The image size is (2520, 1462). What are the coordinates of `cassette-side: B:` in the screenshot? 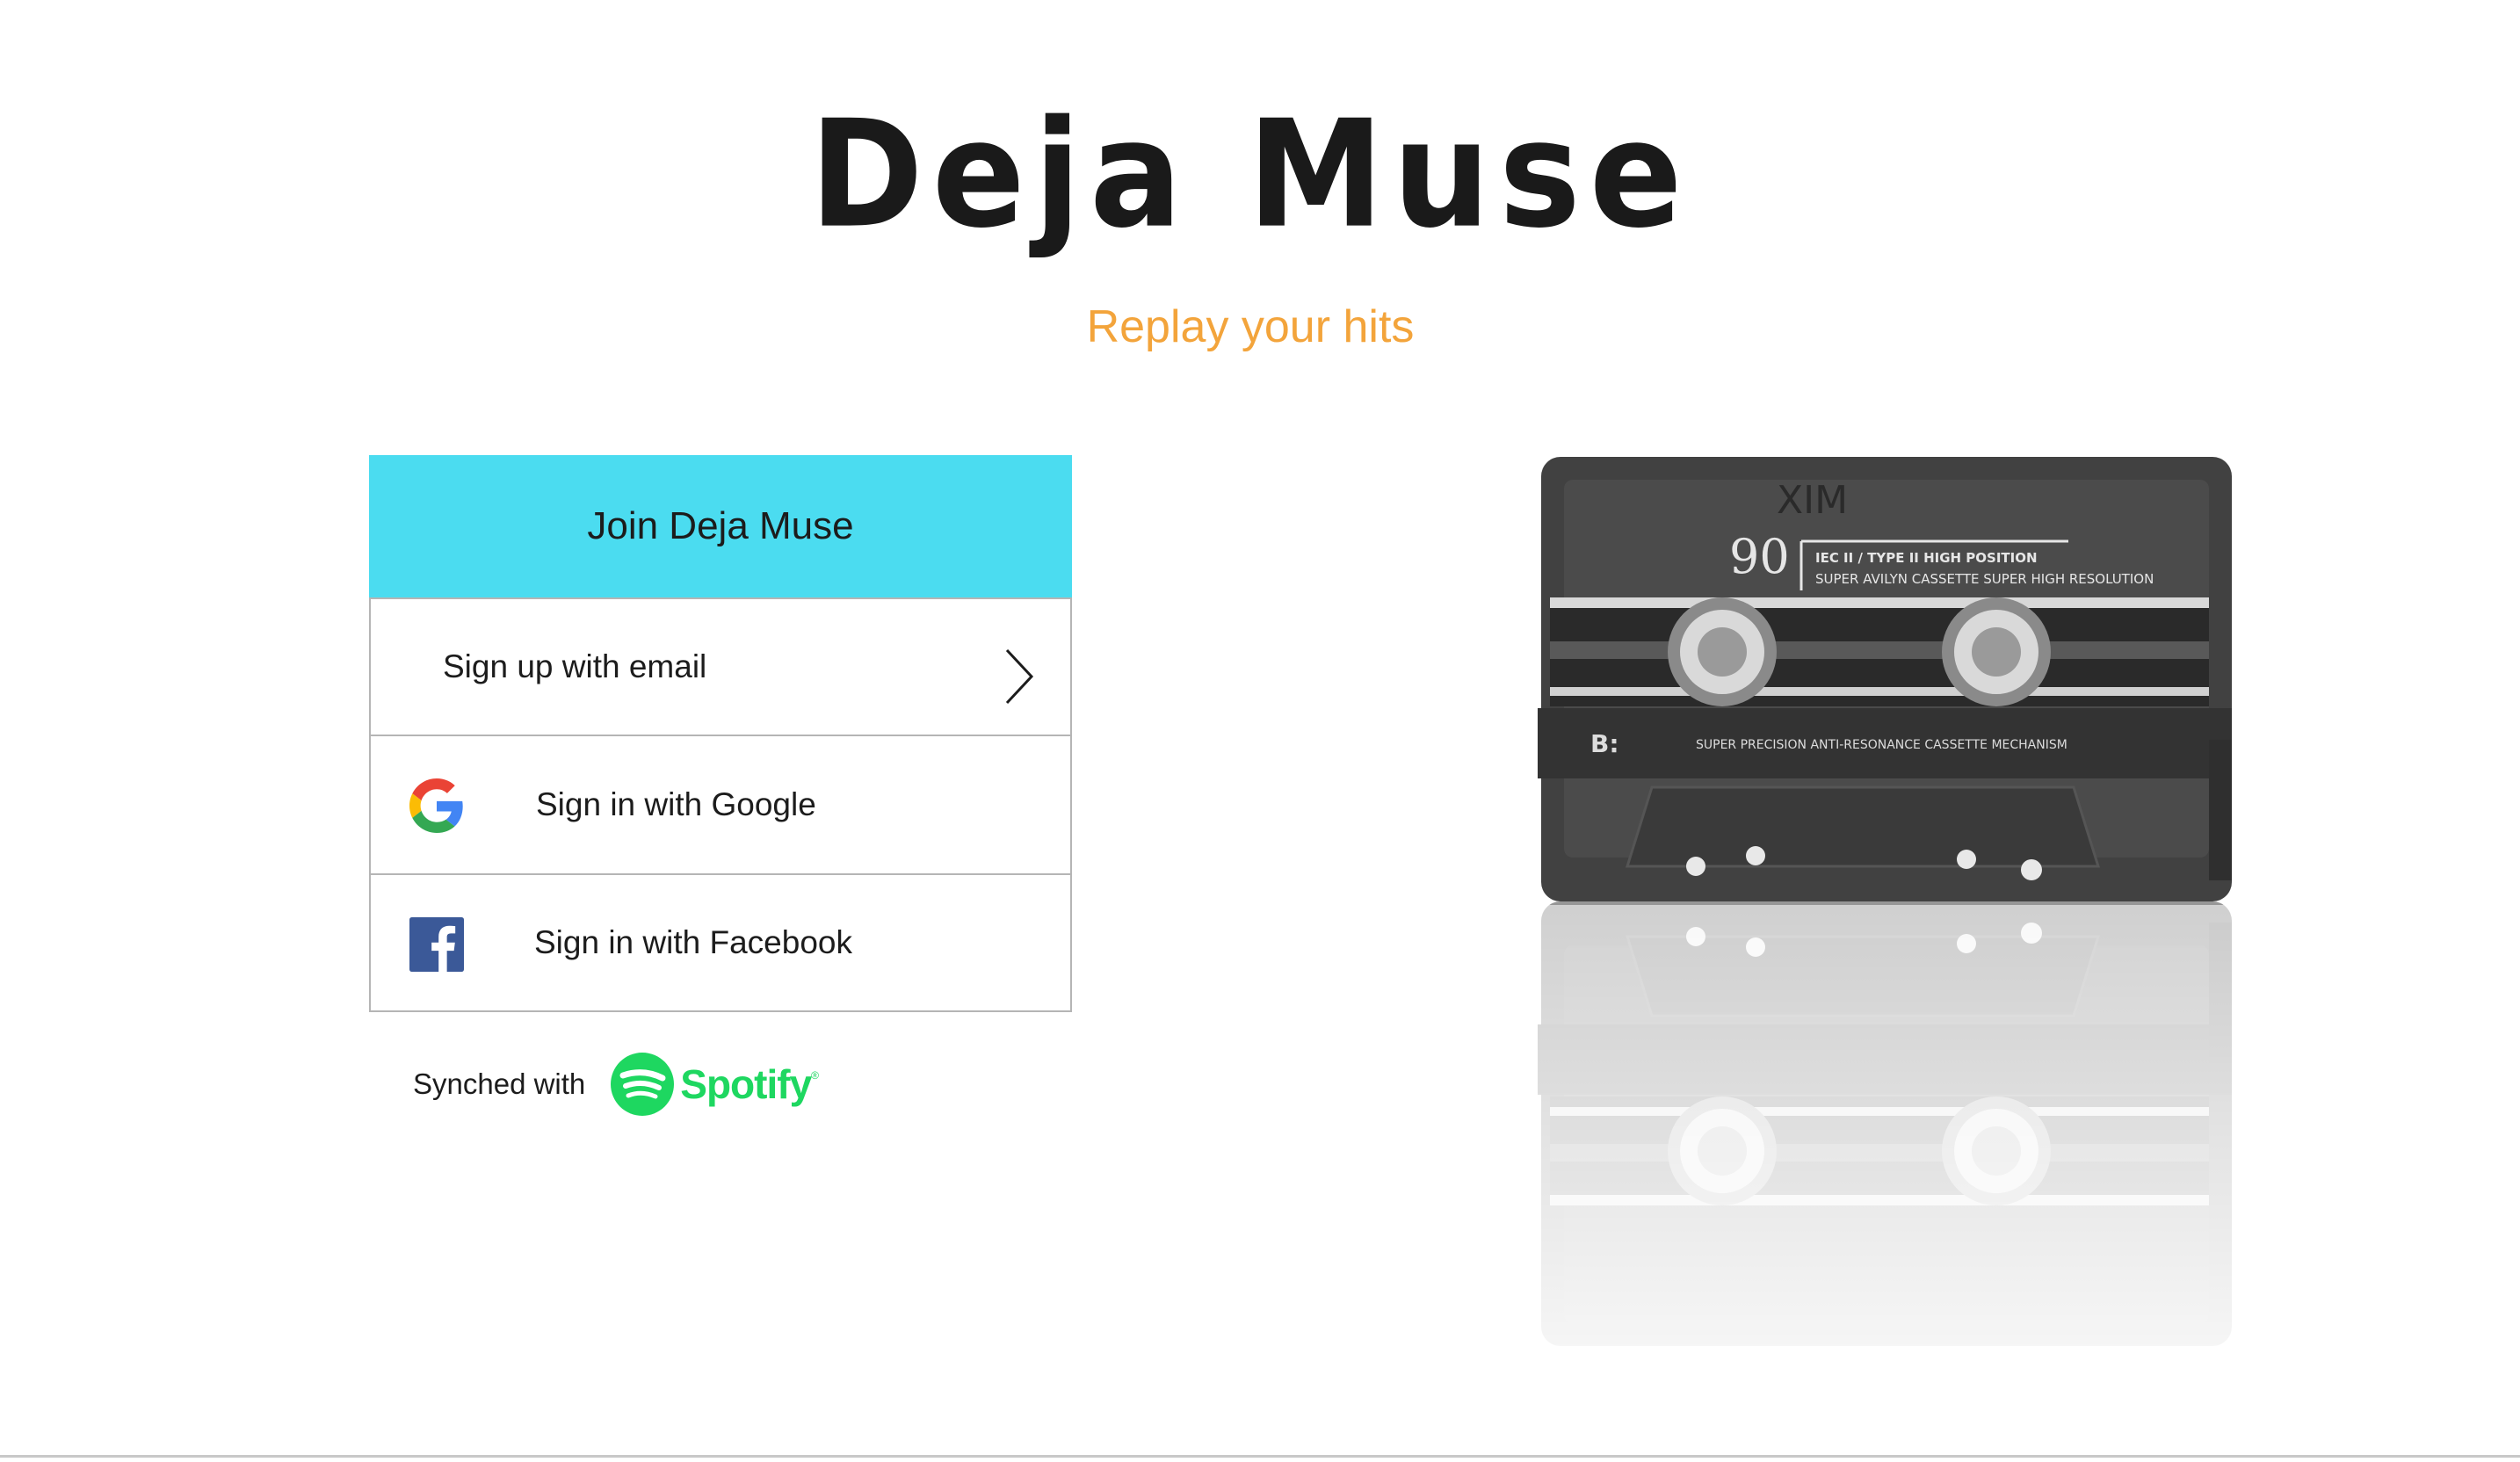 It's located at (1604, 744).